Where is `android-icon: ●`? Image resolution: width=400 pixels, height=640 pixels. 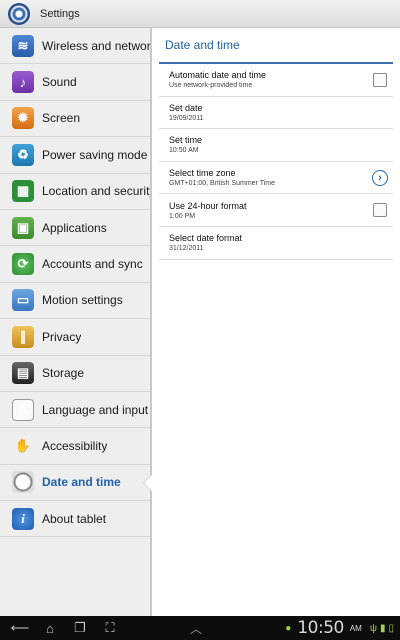 android-icon: ● is located at coordinates (288, 628).